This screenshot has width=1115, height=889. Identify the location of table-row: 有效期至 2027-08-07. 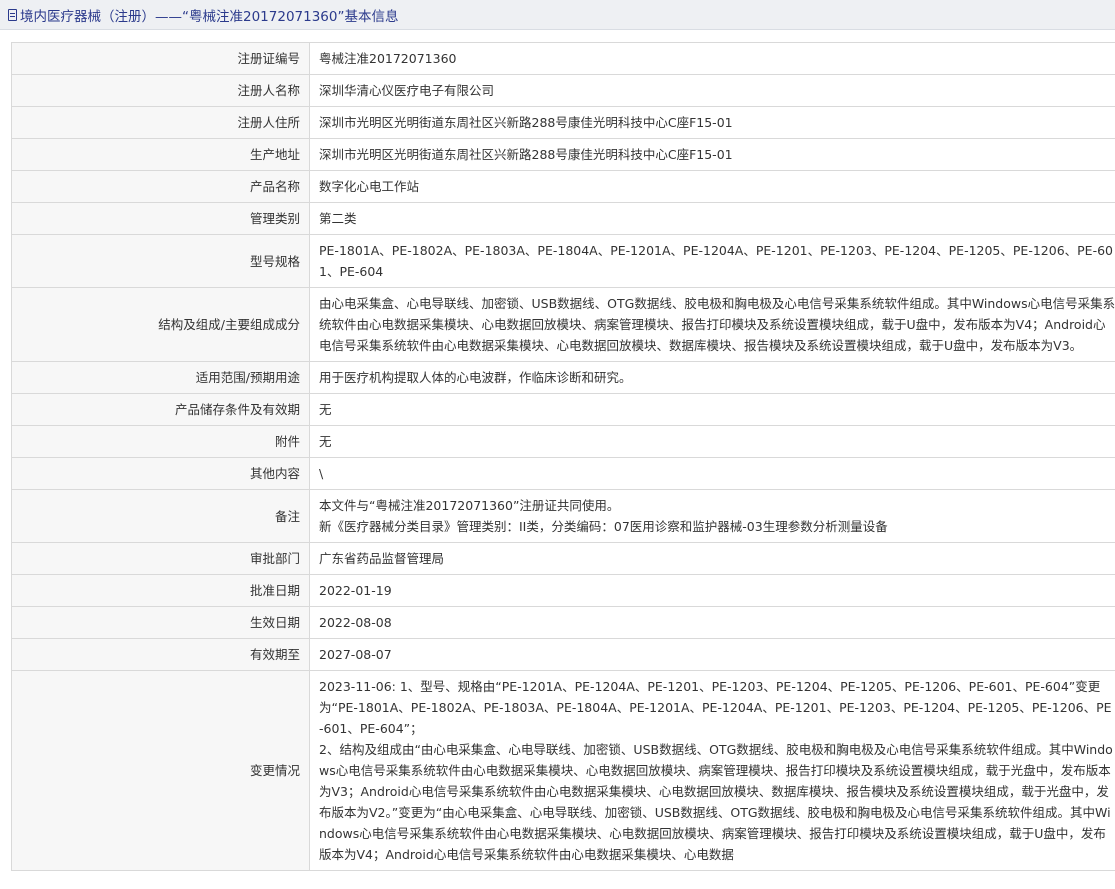
(563, 654).